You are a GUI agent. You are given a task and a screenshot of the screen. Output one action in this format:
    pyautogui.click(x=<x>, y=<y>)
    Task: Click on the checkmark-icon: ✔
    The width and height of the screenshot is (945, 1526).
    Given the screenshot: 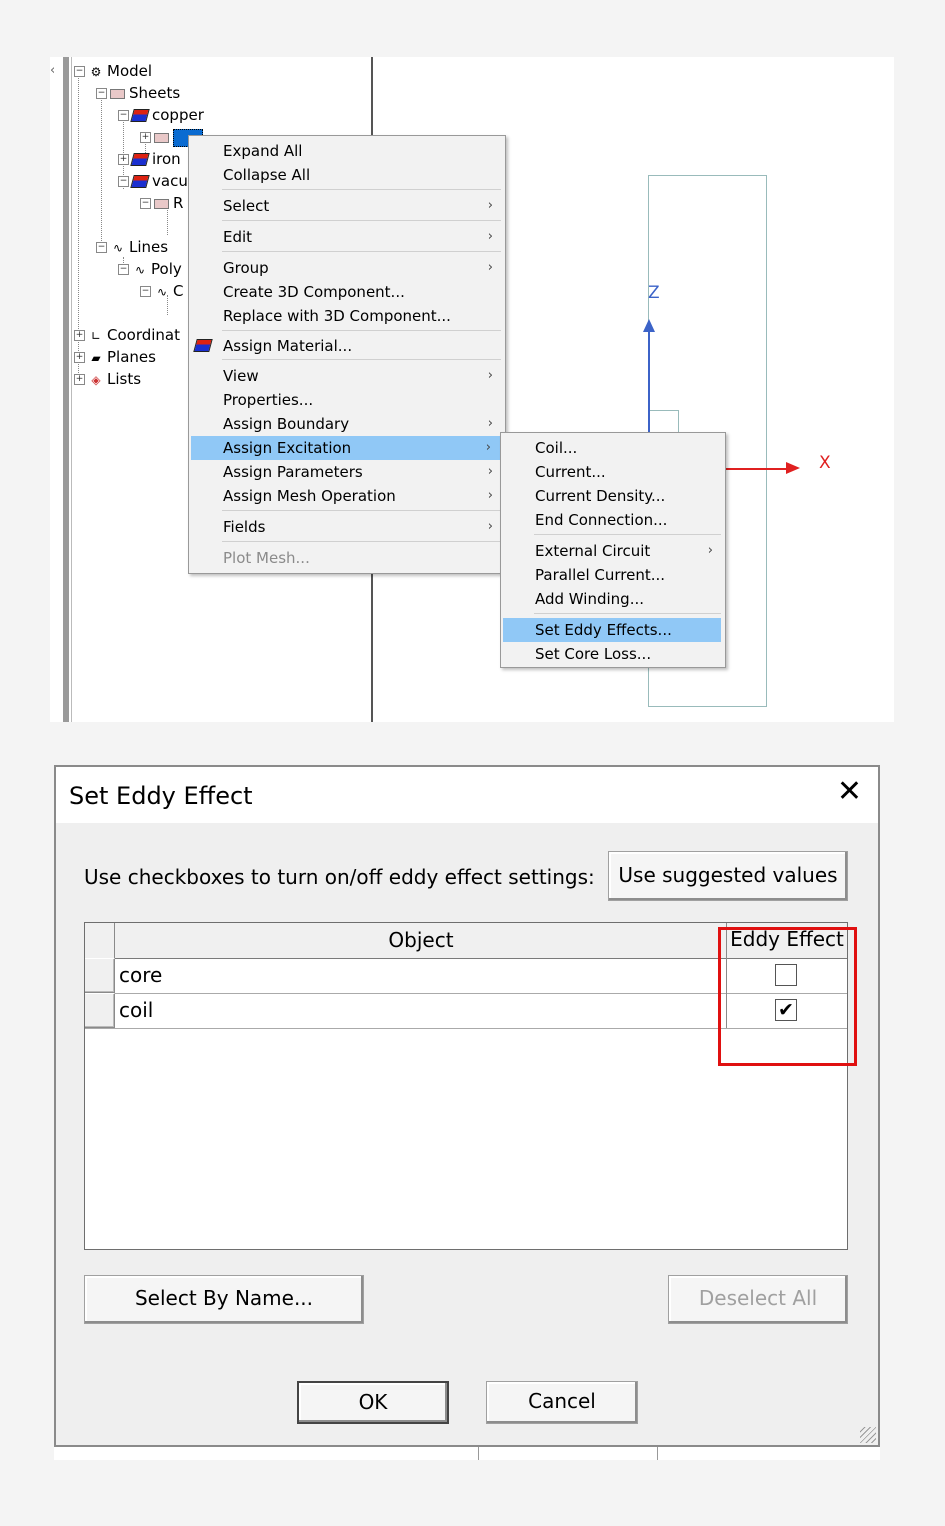 What is the action you would take?
    pyautogui.click(x=786, y=1010)
    